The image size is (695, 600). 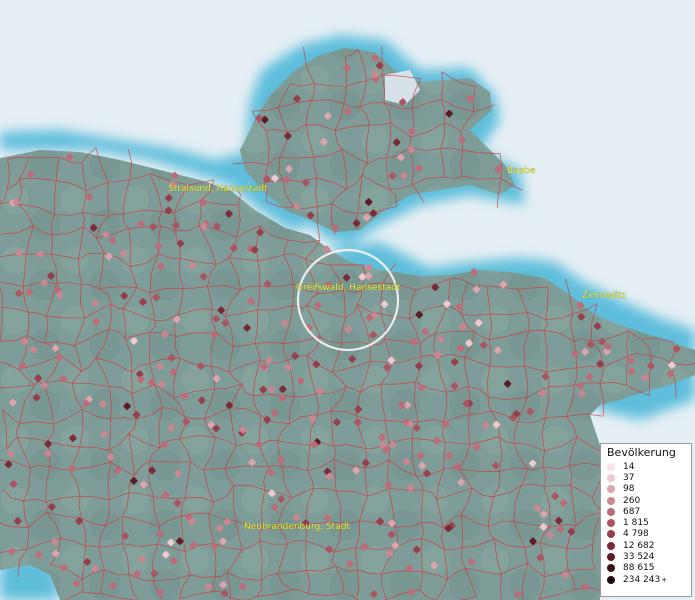 What do you see at coordinates (642, 579) in the screenshot?
I see `legend-value: 234 243` at bounding box center [642, 579].